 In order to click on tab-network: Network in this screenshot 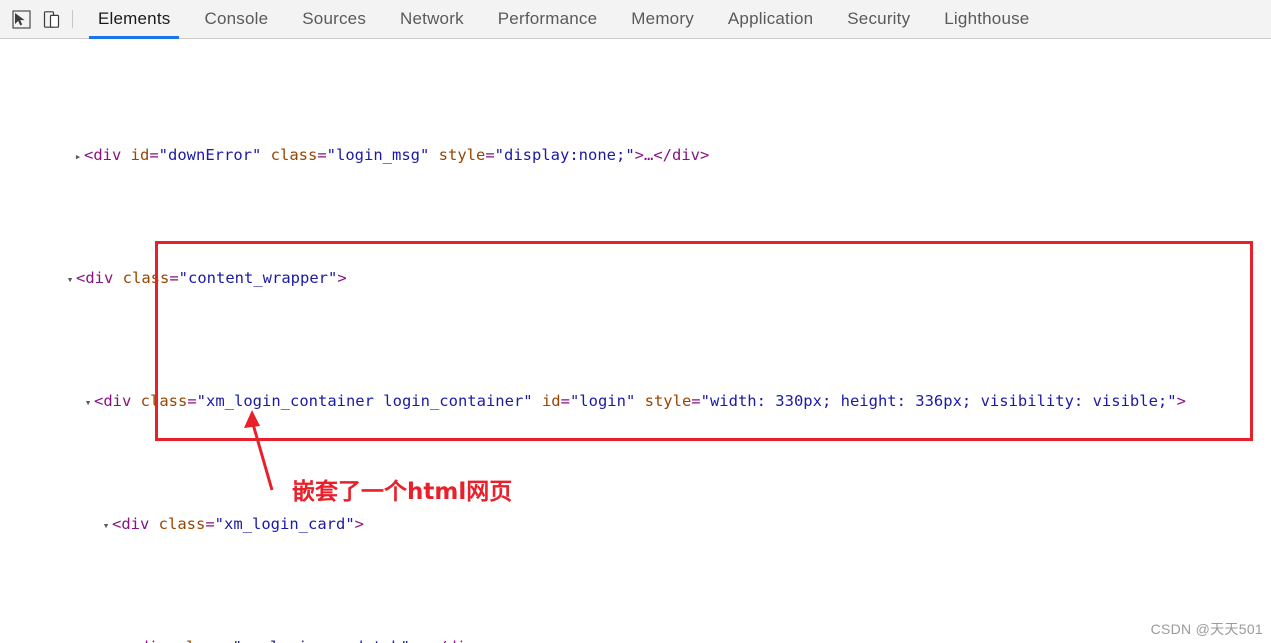, I will do `click(432, 19)`.